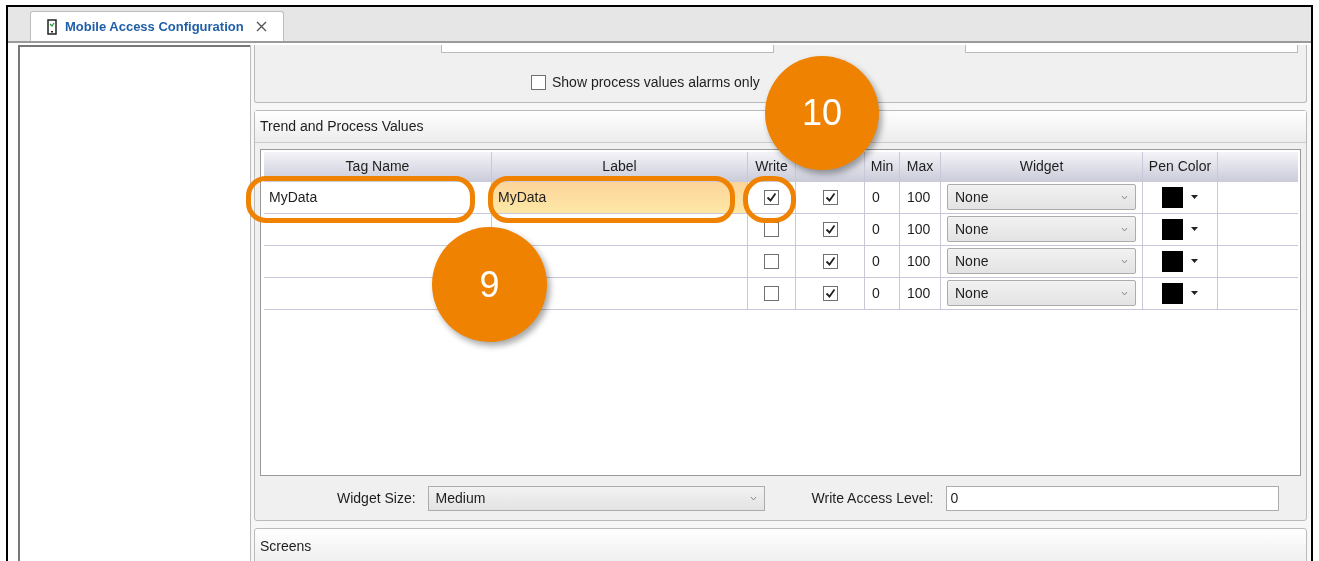 This screenshot has height=561, width=1319. What do you see at coordinates (872, 498) in the screenshot?
I see `field-label: Write Access Level:` at bounding box center [872, 498].